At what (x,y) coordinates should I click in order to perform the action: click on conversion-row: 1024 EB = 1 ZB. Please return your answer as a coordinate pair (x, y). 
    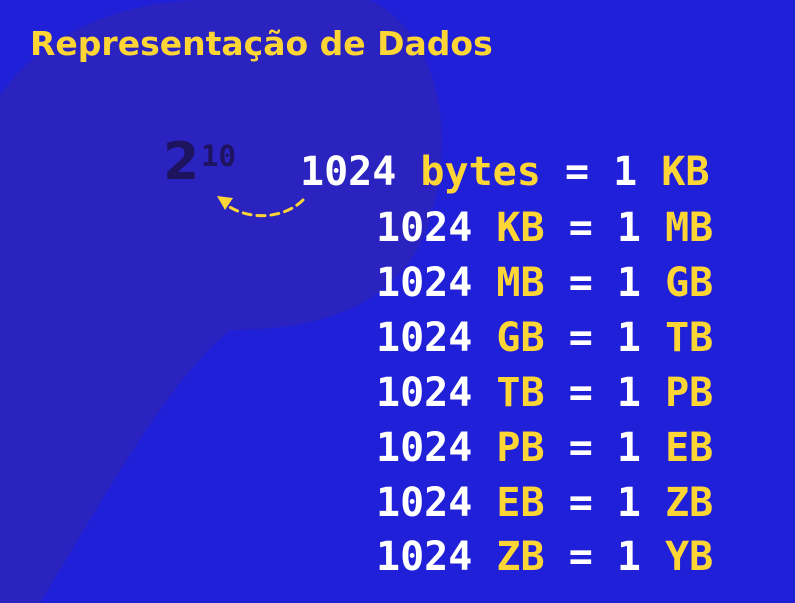
    Looking at the image, I should click on (544, 503).